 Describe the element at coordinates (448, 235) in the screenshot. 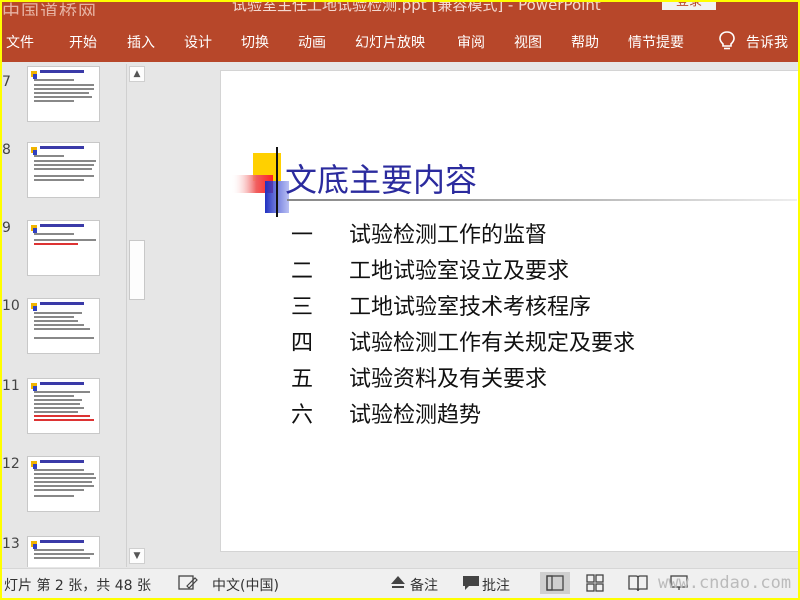

I see `list-item-text: 试验检测工作的监督` at that location.